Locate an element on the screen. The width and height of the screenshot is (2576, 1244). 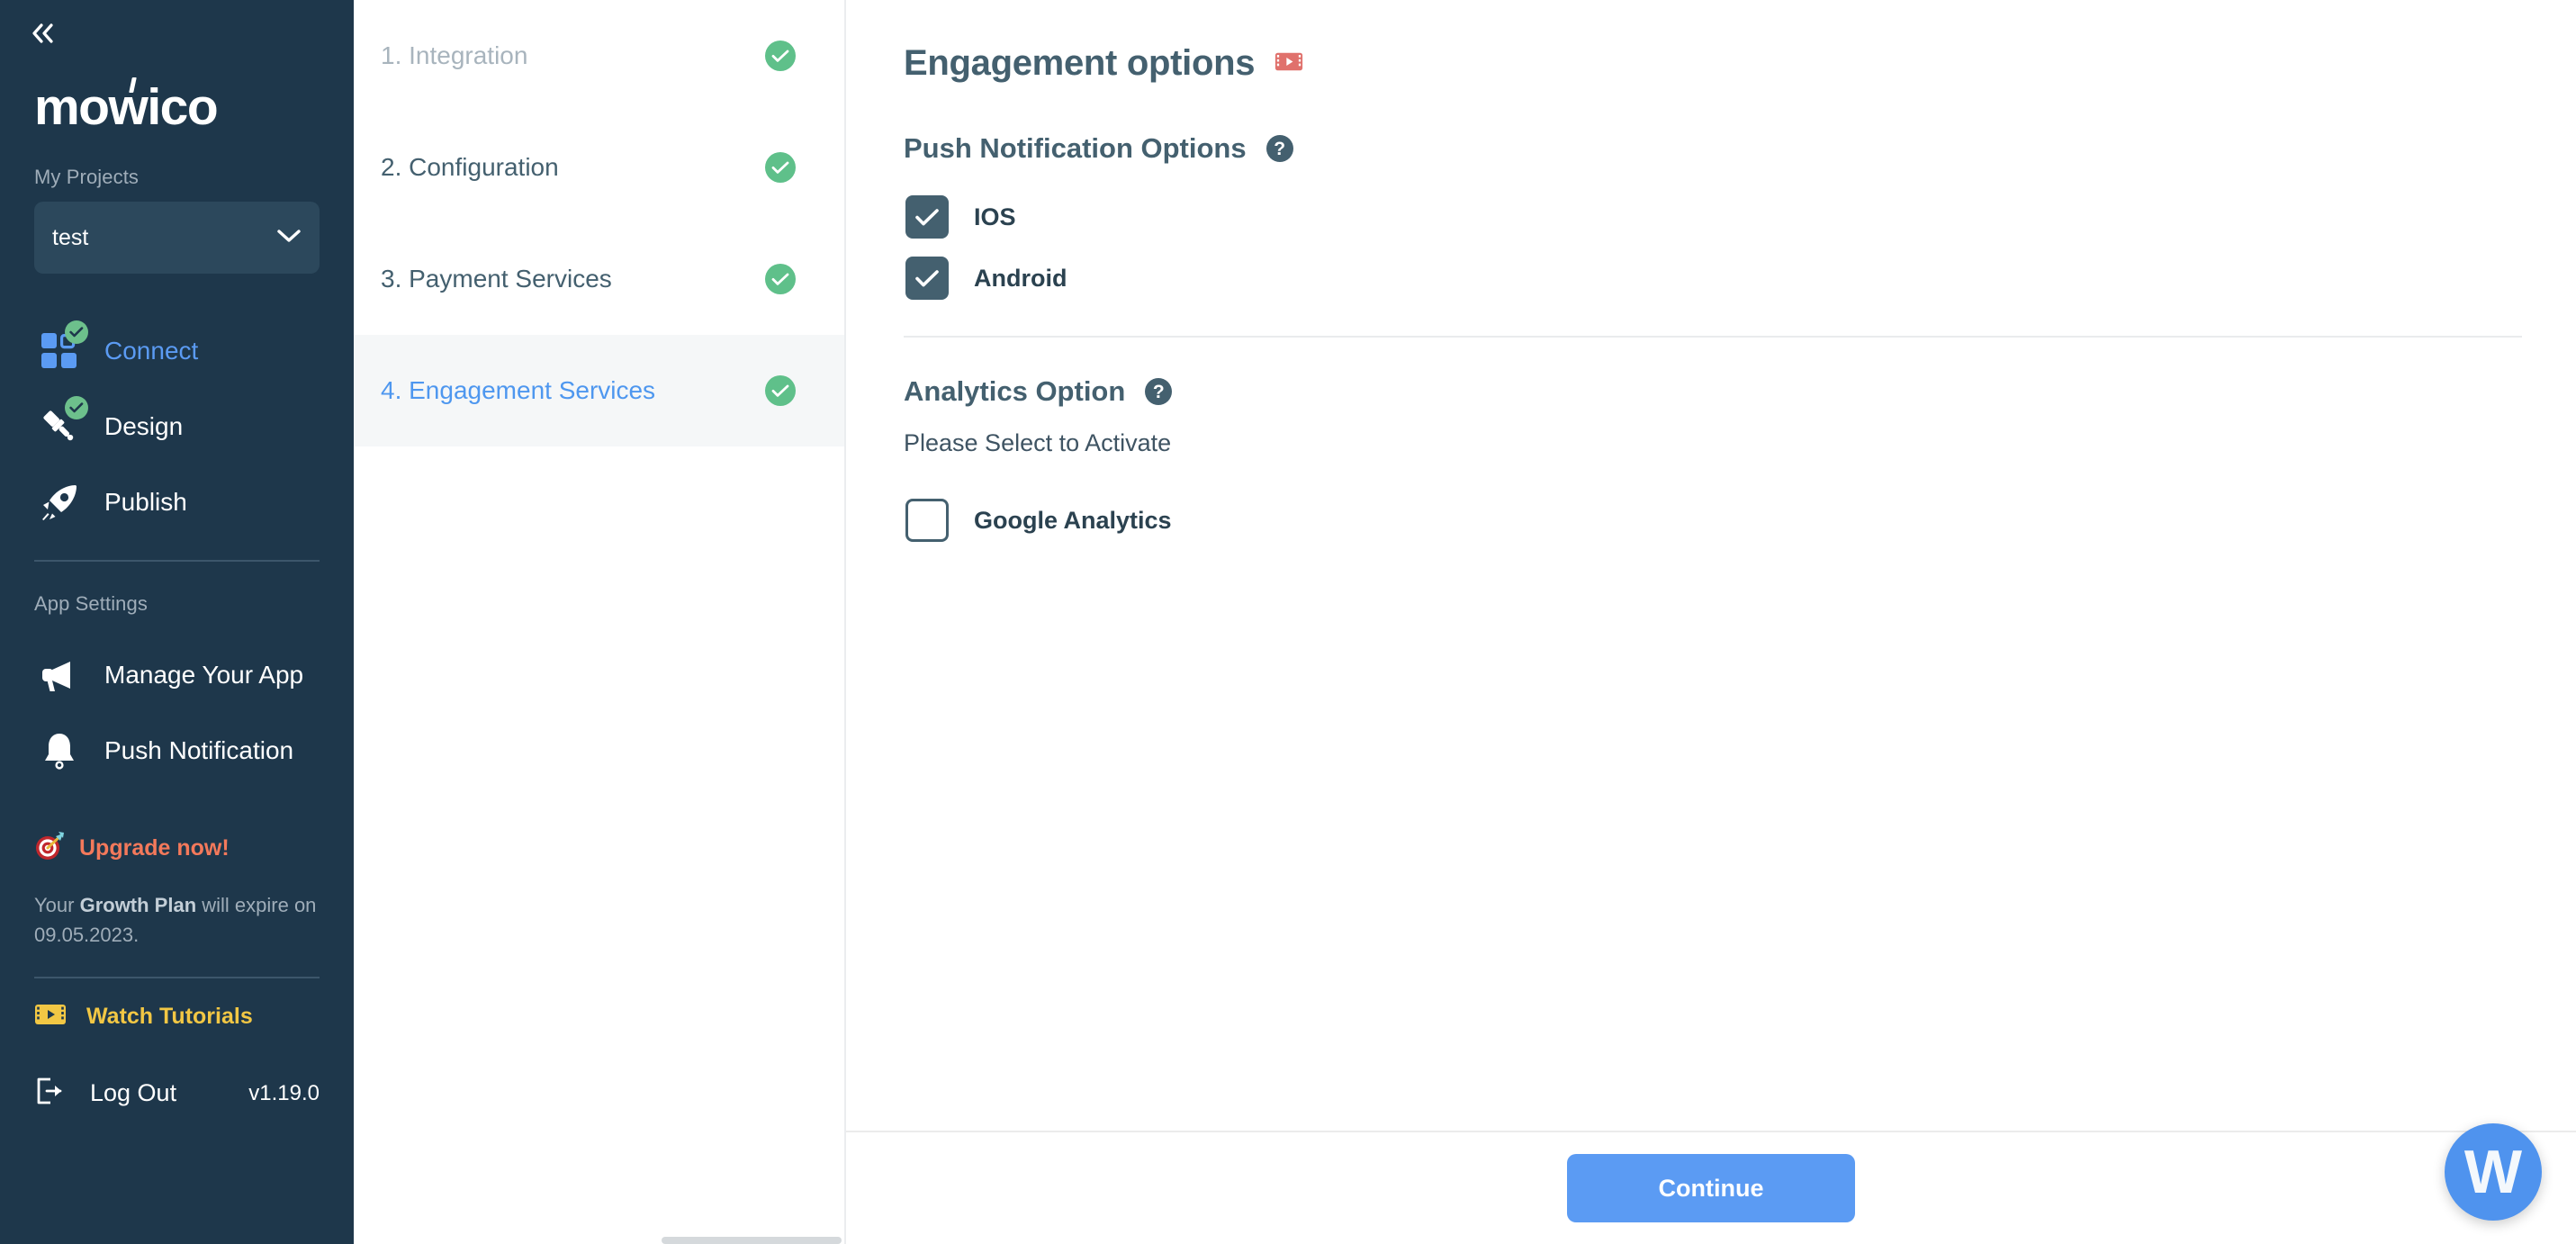
push-section-head: Push Notification Options ? is located at coordinates (1713, 148).